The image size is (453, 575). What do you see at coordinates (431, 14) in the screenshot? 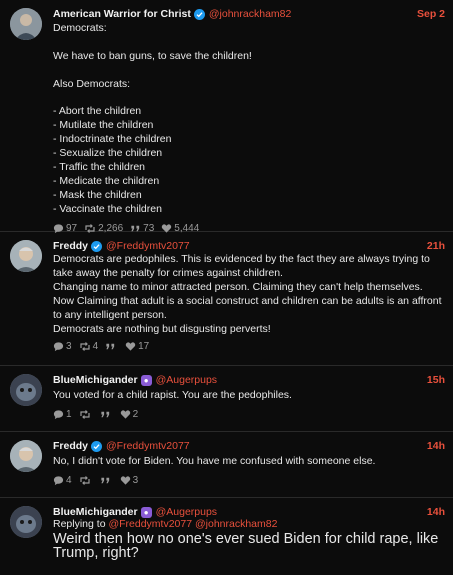
I see `post-time: Sep 2` at bounding box center [431, 14].